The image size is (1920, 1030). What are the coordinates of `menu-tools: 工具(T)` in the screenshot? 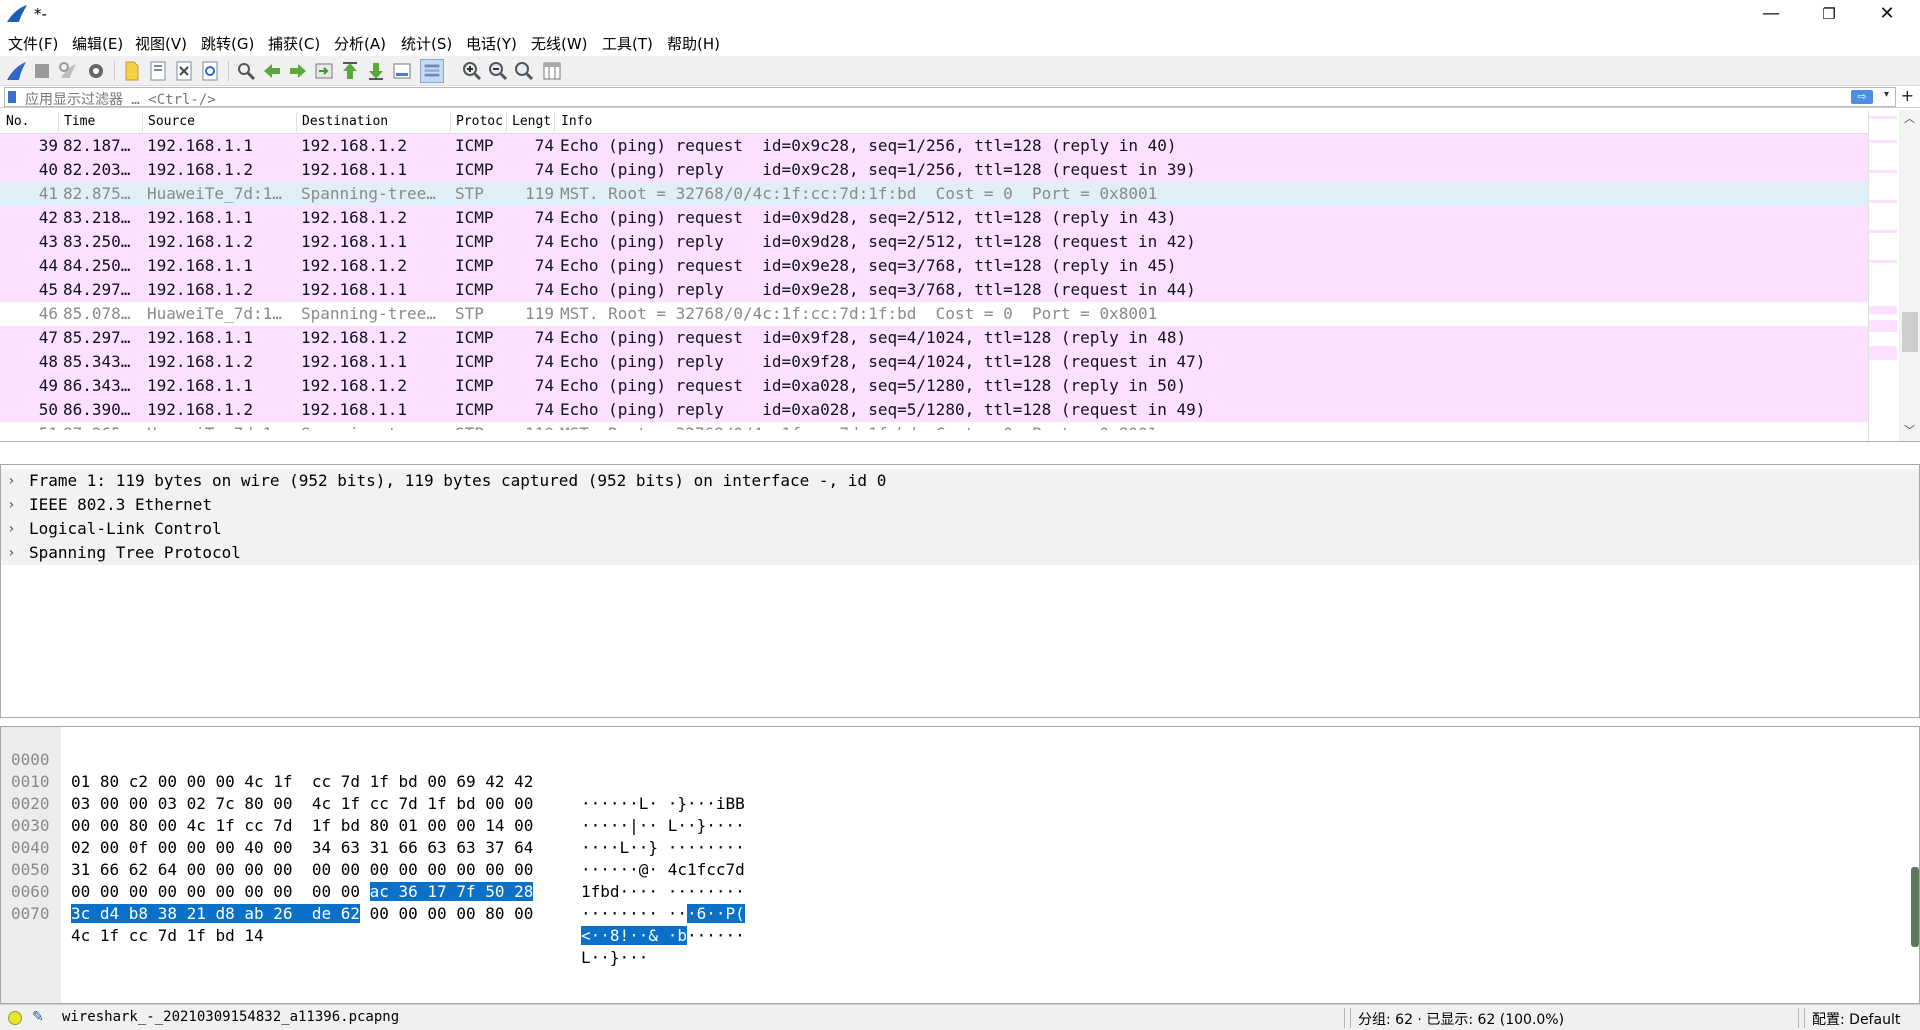 It's located at (627, 43).